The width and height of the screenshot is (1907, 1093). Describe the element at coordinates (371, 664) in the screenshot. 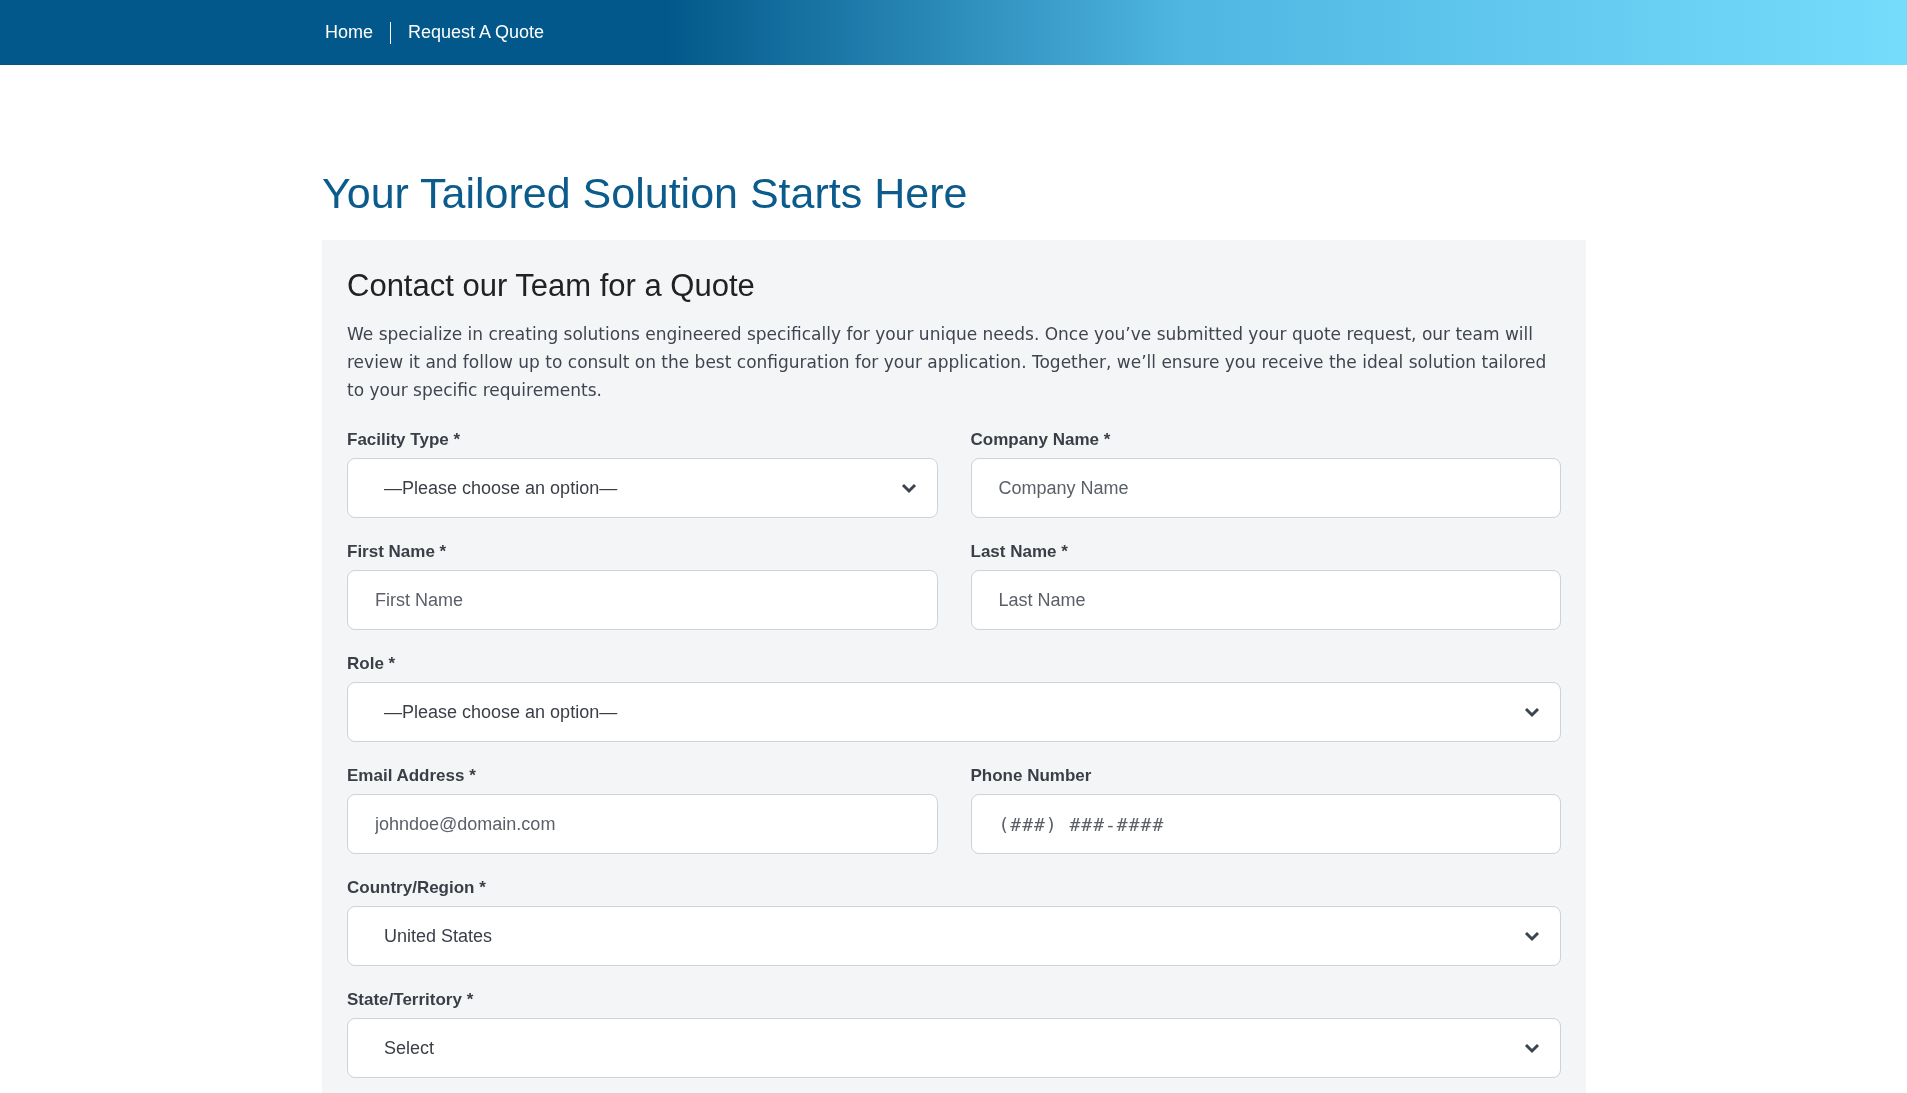

I see `field-label: Role *` at that location.